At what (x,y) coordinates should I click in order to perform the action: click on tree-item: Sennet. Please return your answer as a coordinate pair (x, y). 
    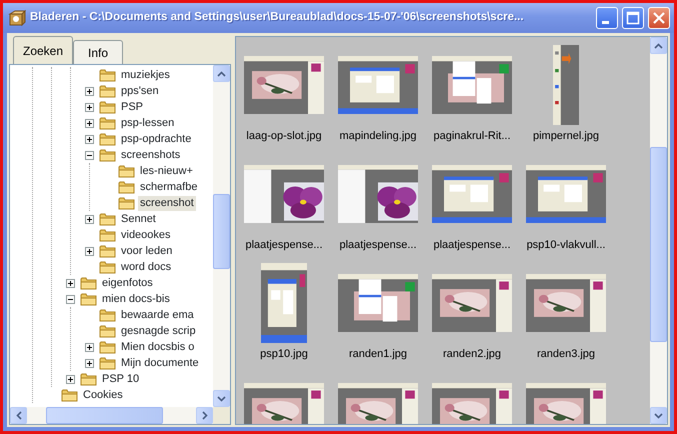
    Looking at the image, I should click on (138, 219).